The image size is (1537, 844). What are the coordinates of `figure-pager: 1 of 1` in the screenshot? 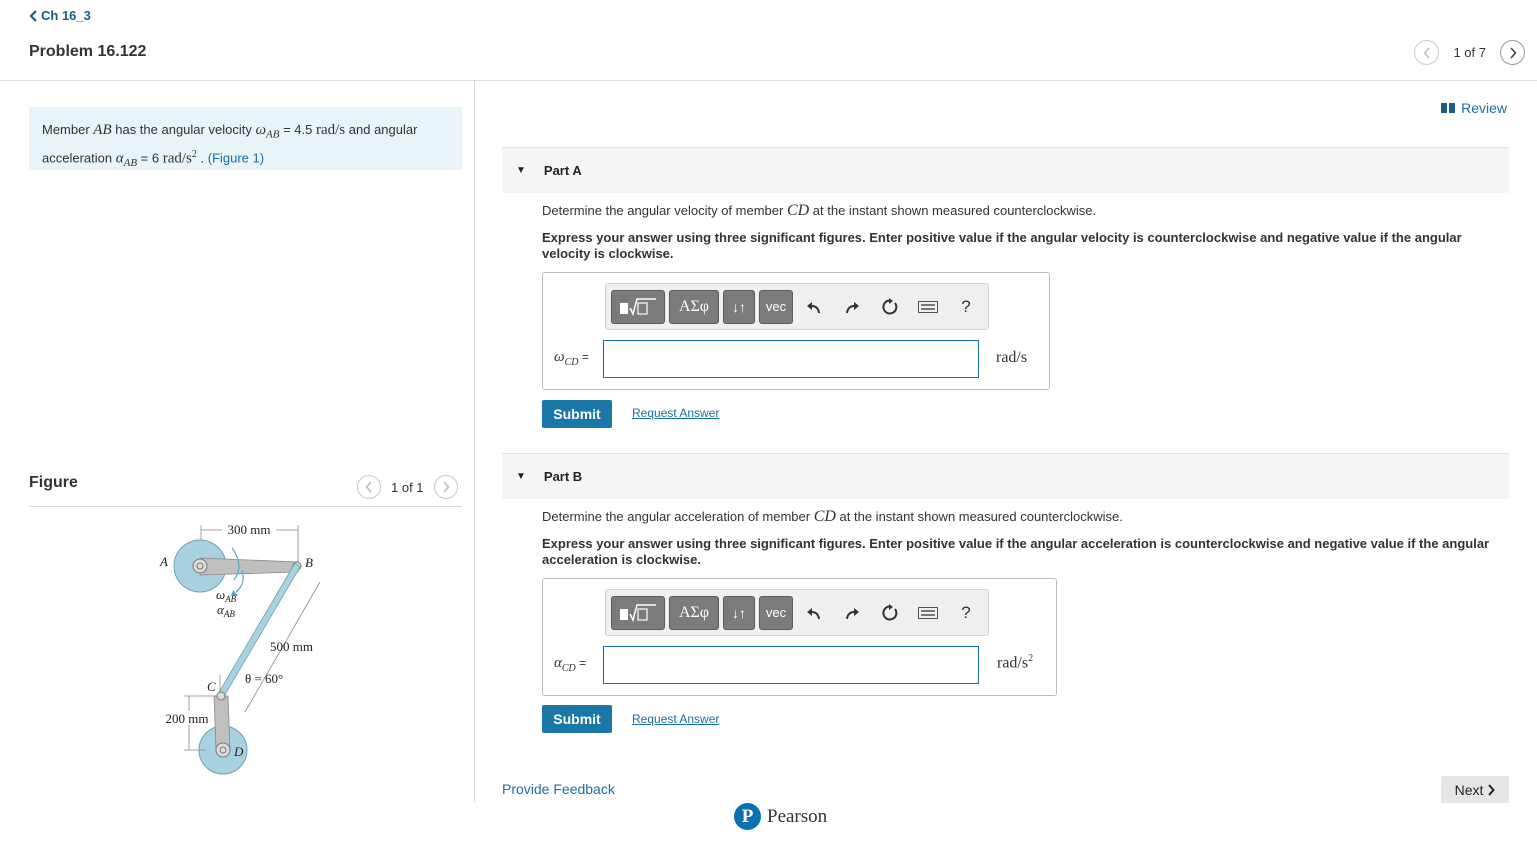 It's located at (407, 487).